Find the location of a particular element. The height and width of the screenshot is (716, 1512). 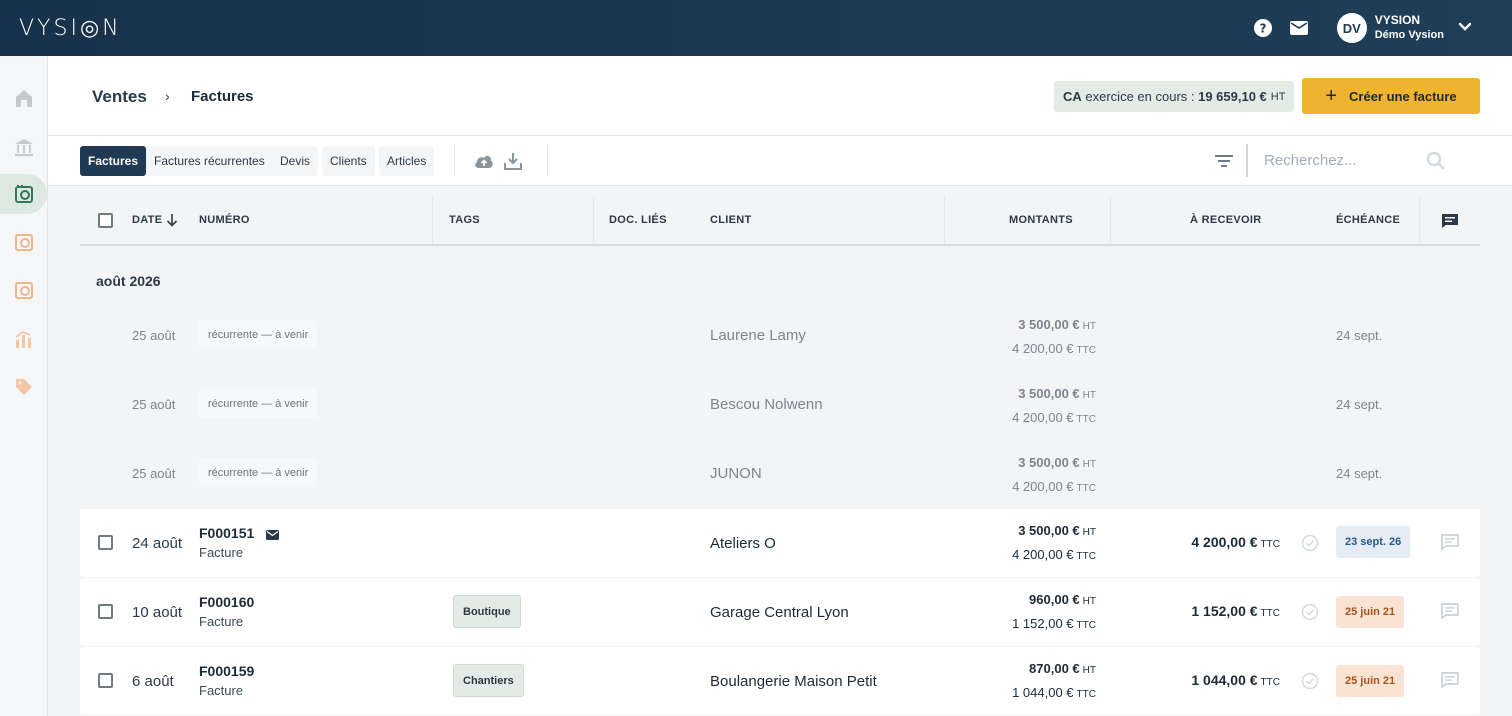

toolbar-divider is located at coordinates (547, 161).